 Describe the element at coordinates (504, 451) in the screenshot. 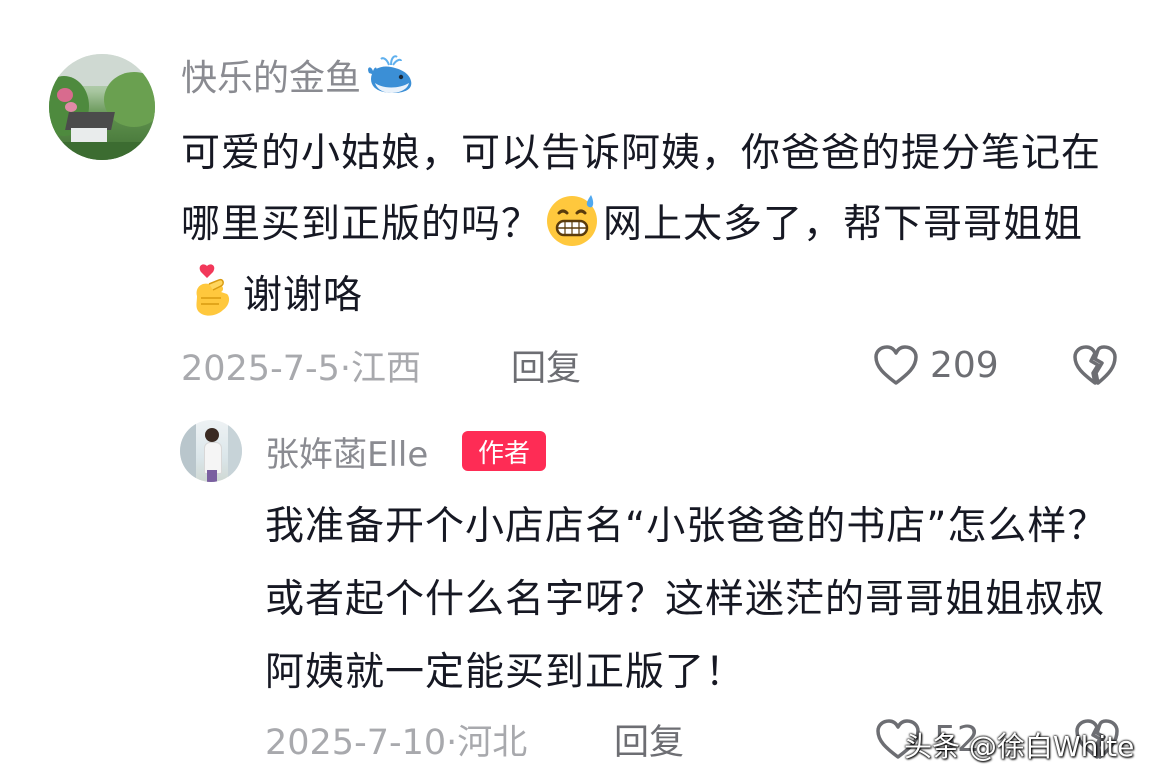

I see `author-badge: 作者` at that location.